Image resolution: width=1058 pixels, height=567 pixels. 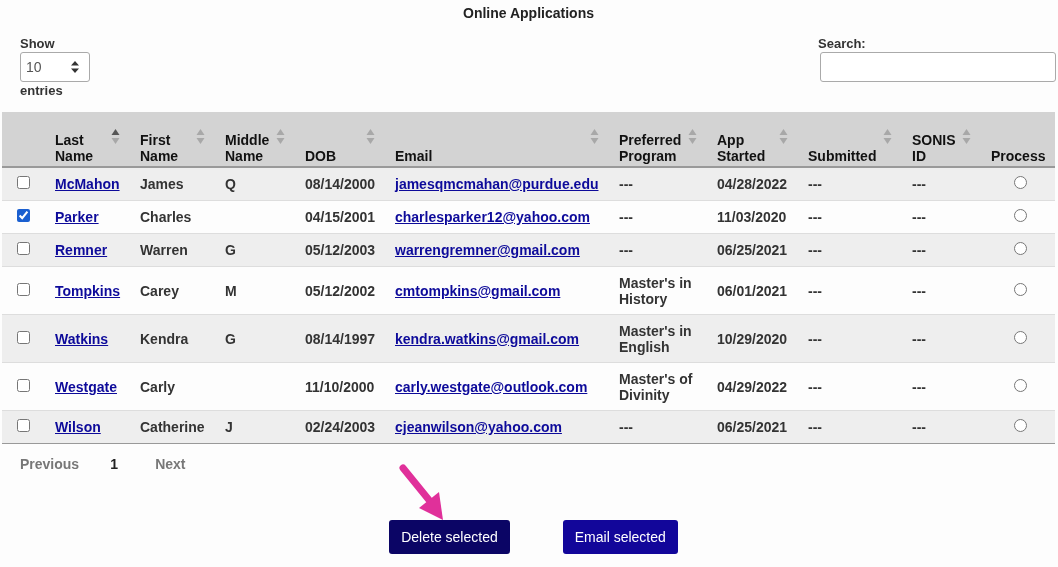 What do you see at coordinates (81, 250) in the screenshot?
I see `name-link: Remner` at bounding box center [81, 250].